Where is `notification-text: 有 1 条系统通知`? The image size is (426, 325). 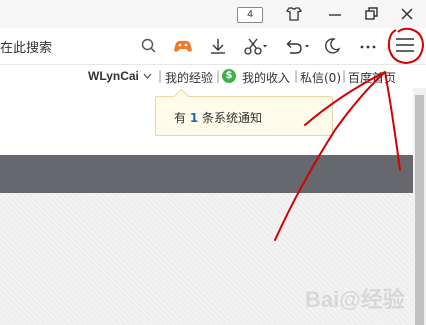 notification-text: 有 1 条系统通知 is located at coordinates (218, 117).